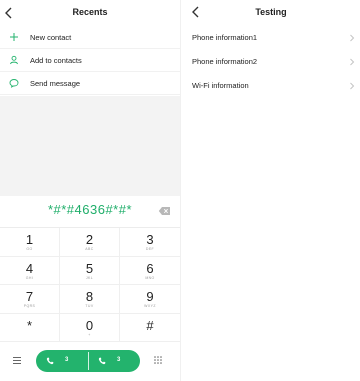 This screenshot has width=360, height=381. I want to click on key-1: 1 GO, so click(30, 242).